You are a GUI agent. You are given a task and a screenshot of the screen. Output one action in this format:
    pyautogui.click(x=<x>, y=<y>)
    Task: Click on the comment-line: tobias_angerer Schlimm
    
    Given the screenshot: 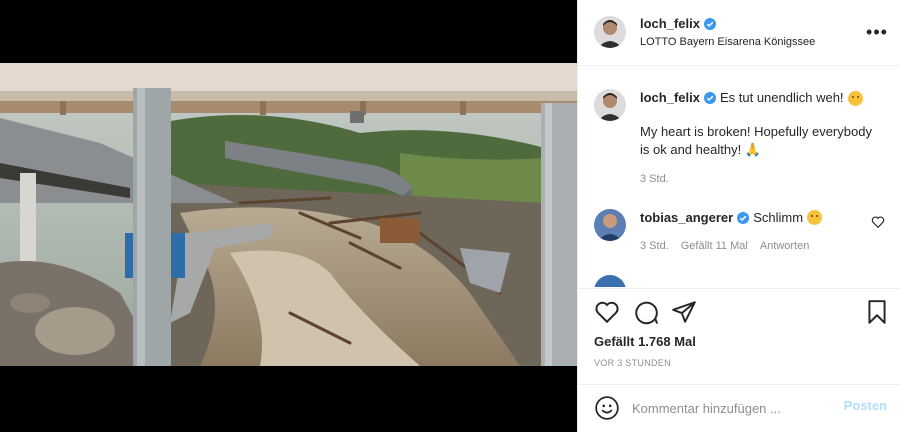 What is the action you would take?
    pyautogui.click(x=731, y=217)
    